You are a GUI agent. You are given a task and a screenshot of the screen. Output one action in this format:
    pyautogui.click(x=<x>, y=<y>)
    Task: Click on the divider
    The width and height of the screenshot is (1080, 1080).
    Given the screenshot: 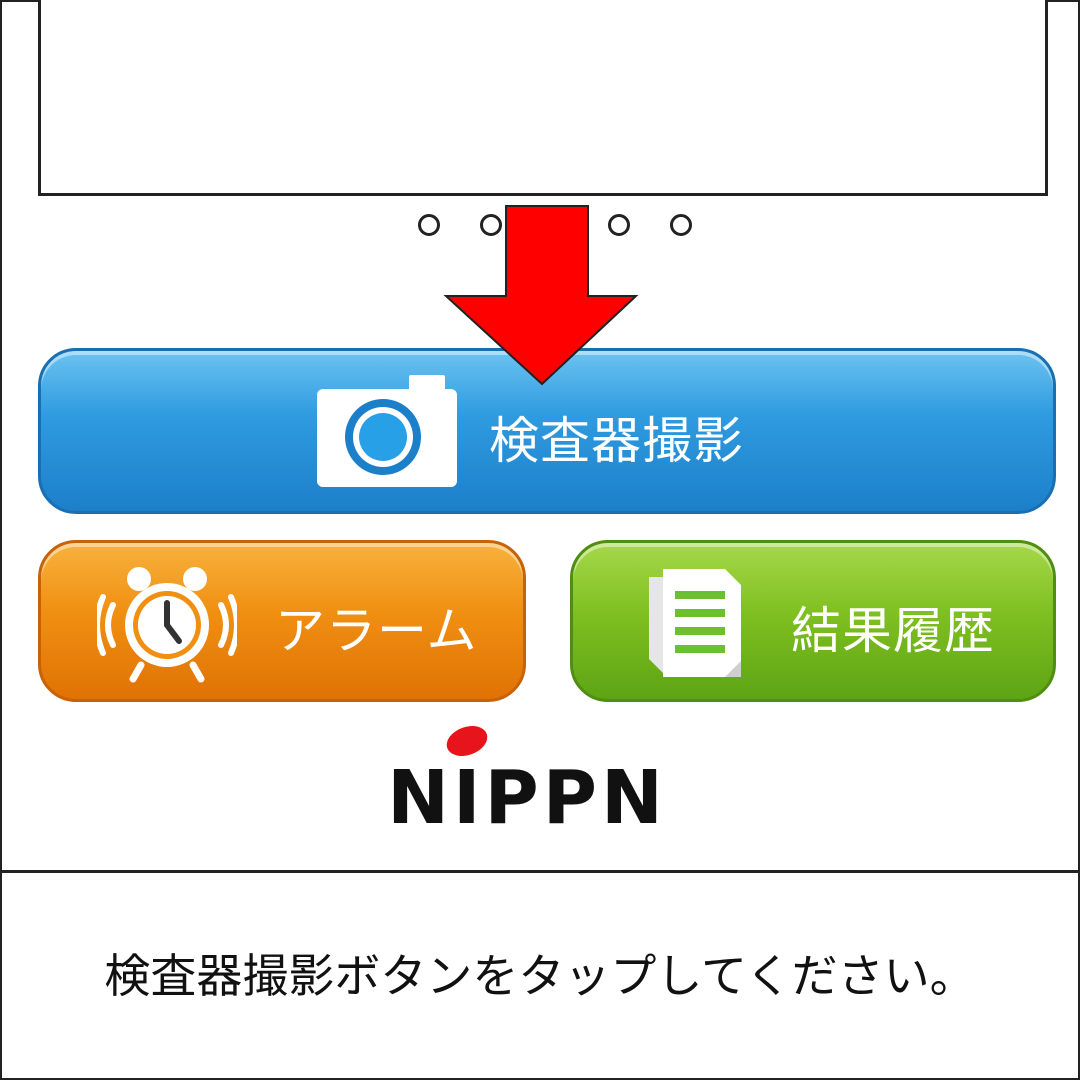 What is the action you would take?
    pyautogui.click(x=540, y=871)
    